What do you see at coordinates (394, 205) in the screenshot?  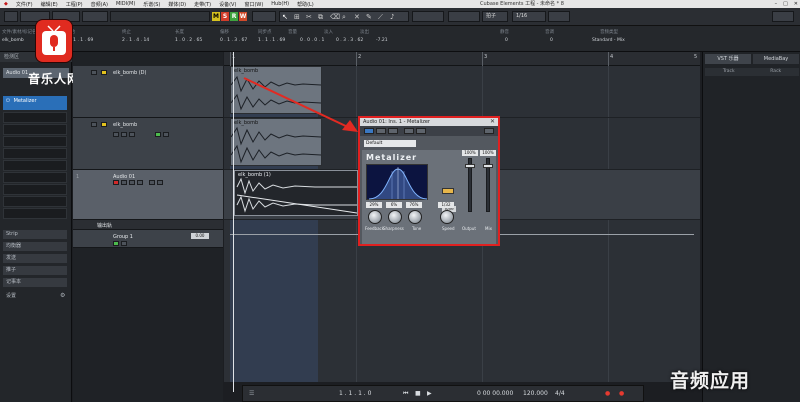 I see `sharpness-value: 6%` at bounding box center [394, 205].